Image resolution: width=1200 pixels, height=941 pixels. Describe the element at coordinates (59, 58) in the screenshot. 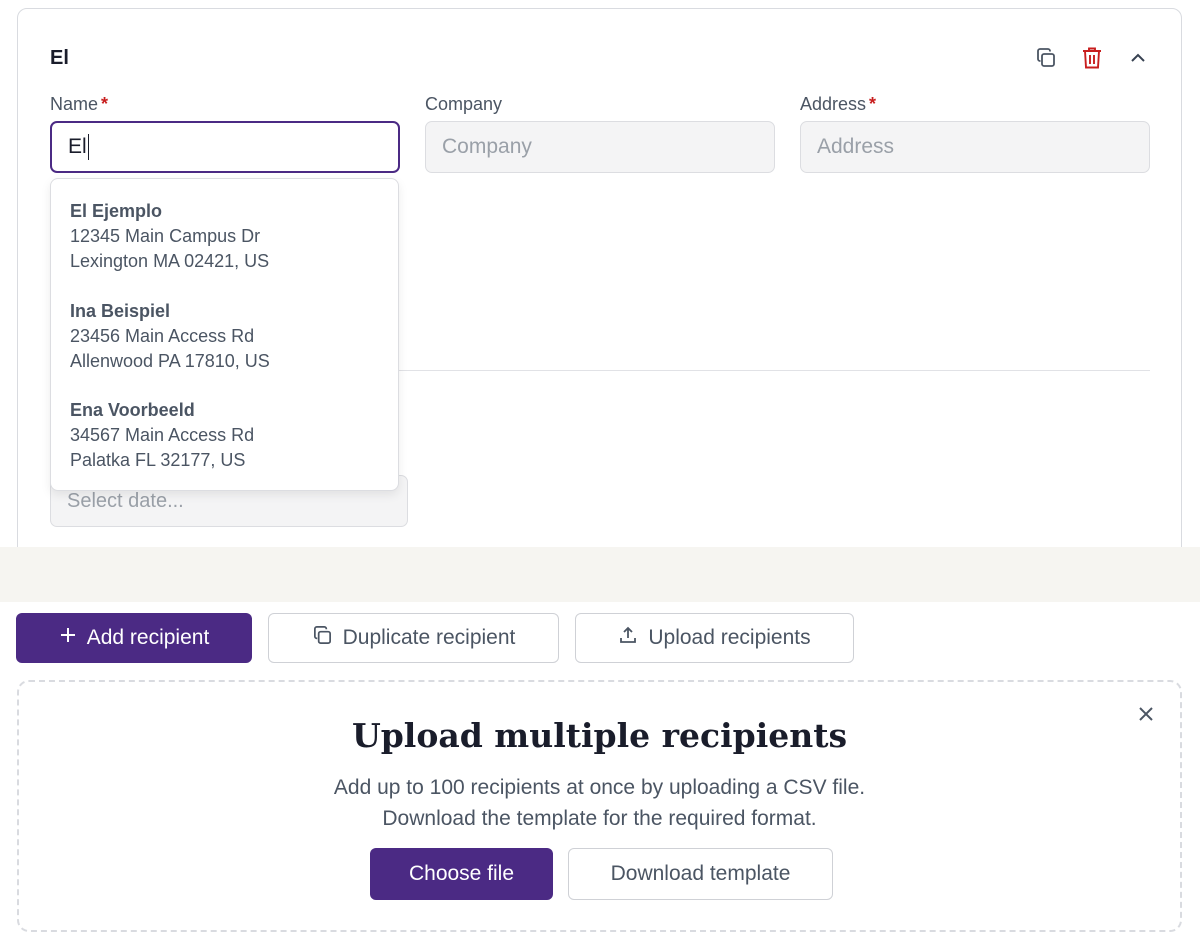

I see `recipient-title: El` at that location.